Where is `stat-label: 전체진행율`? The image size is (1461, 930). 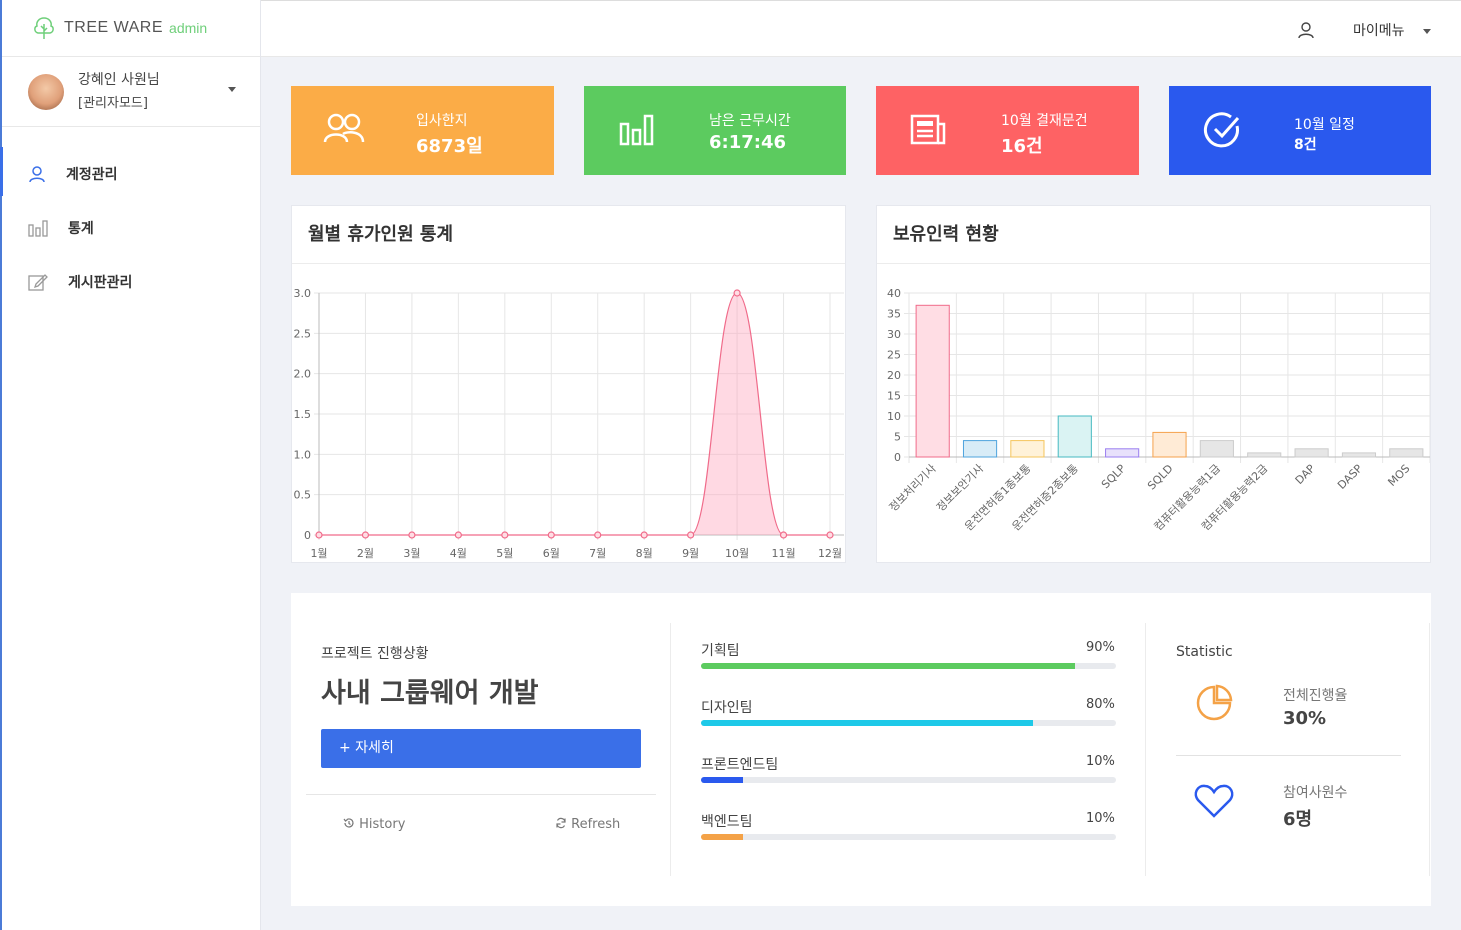
stat-label: 전체진행율 is located at coordinates (1315, 696).